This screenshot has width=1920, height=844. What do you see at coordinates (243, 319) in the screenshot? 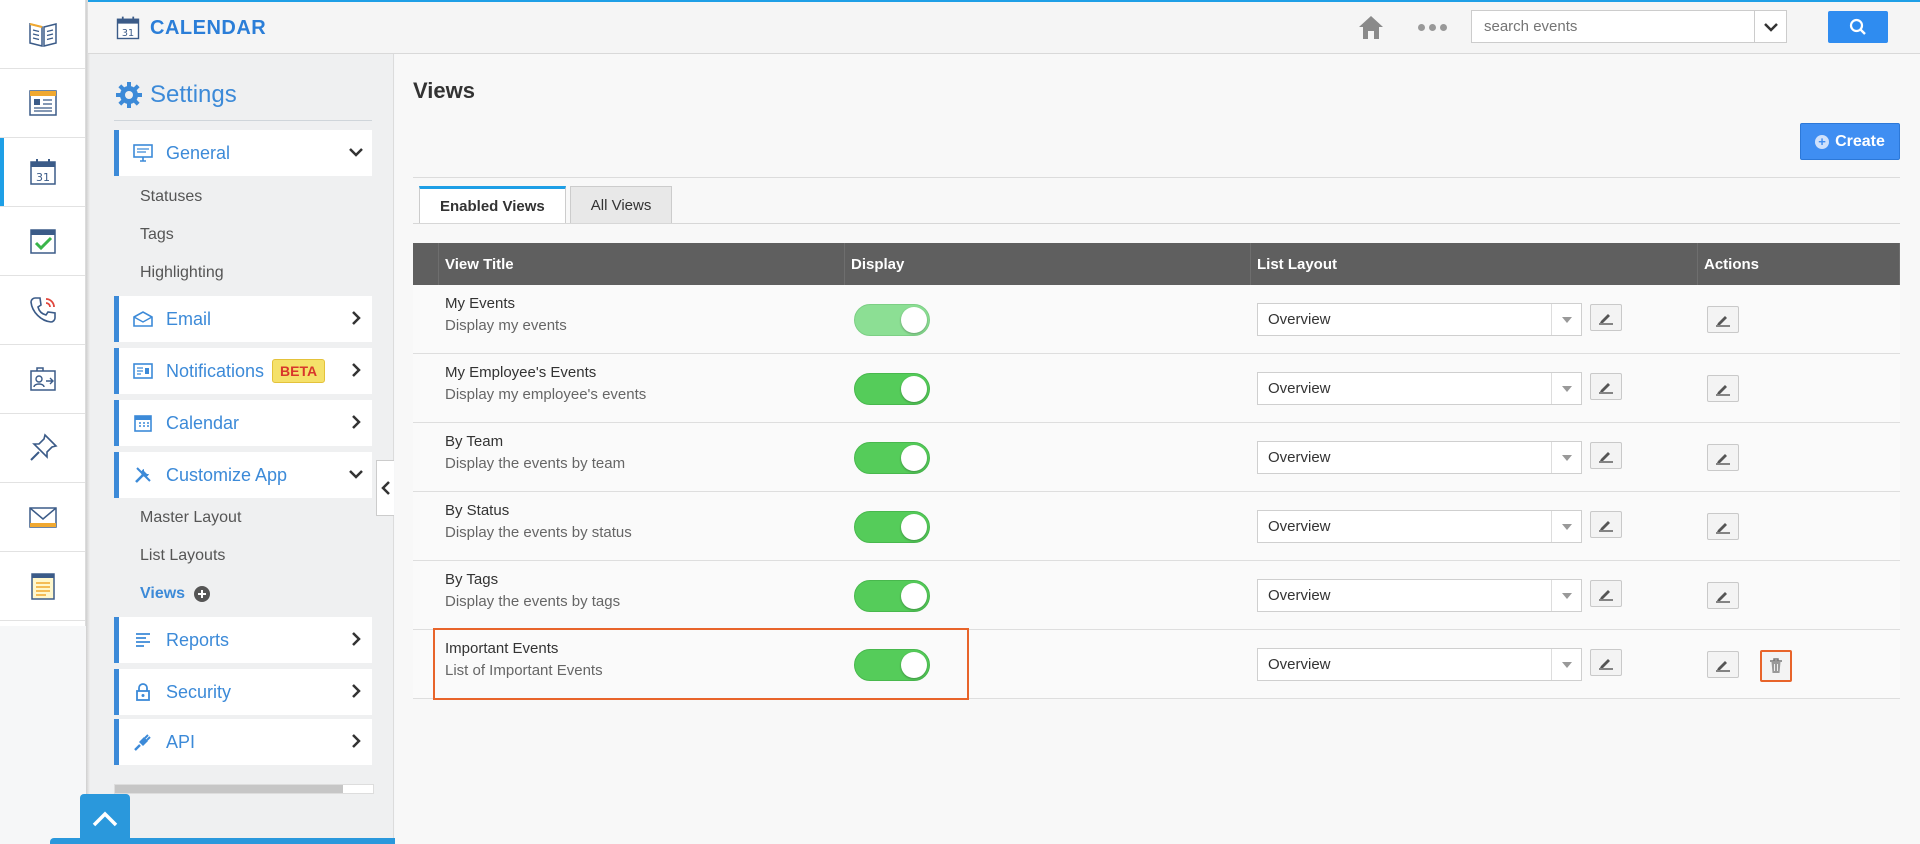
I see `menu-item-email: Email` at bounding box center [243, 319].